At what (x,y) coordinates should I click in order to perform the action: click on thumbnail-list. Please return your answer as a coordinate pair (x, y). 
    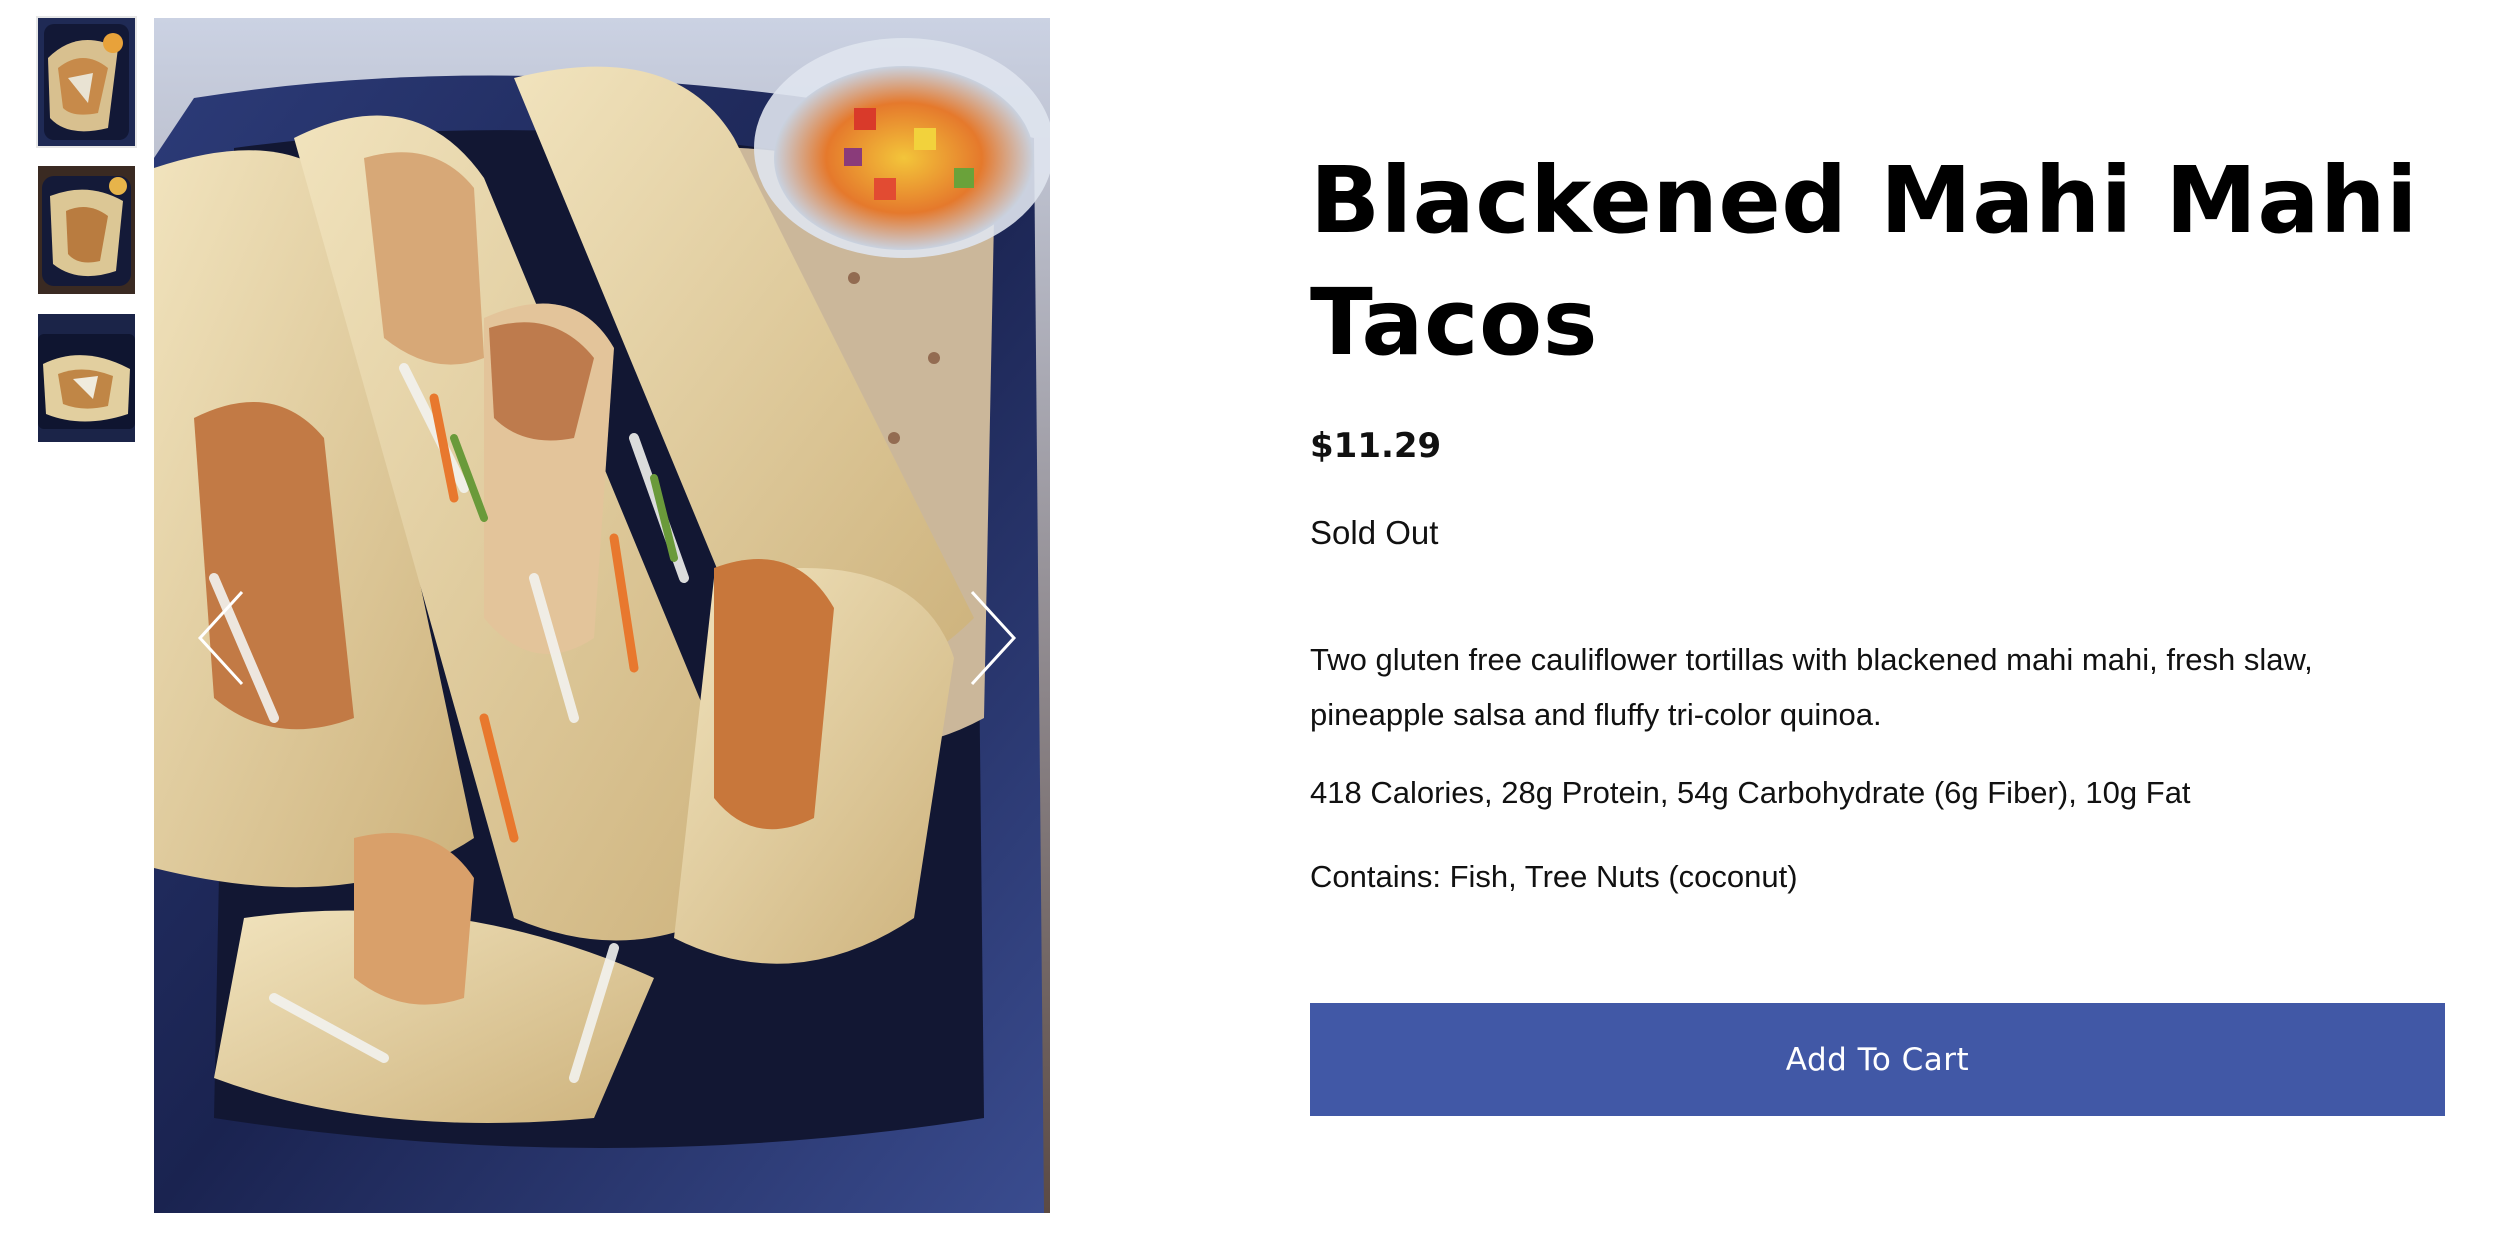
    Looking at the image, I should click on (86, 239).